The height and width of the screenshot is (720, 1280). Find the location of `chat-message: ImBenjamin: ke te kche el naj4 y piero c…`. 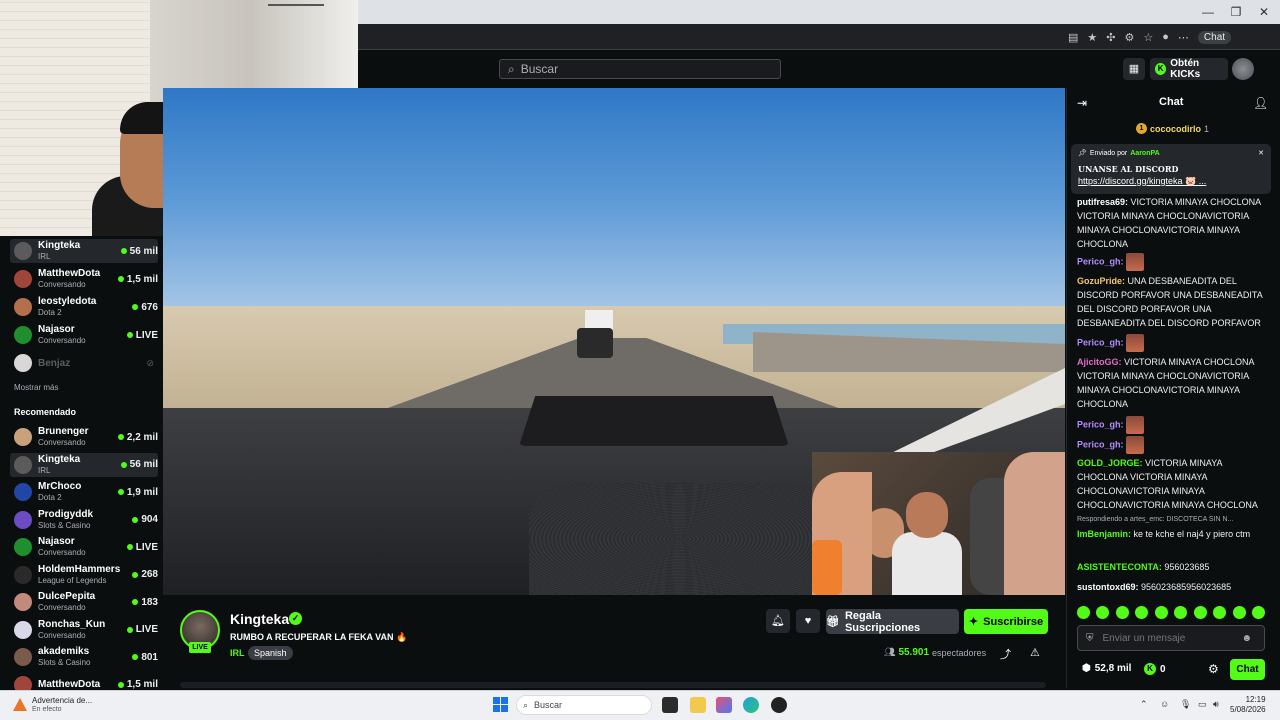

chat-message: ImBenjamin: ke te kche el naj4 y piero c… is located at coordinates (1172, 534).